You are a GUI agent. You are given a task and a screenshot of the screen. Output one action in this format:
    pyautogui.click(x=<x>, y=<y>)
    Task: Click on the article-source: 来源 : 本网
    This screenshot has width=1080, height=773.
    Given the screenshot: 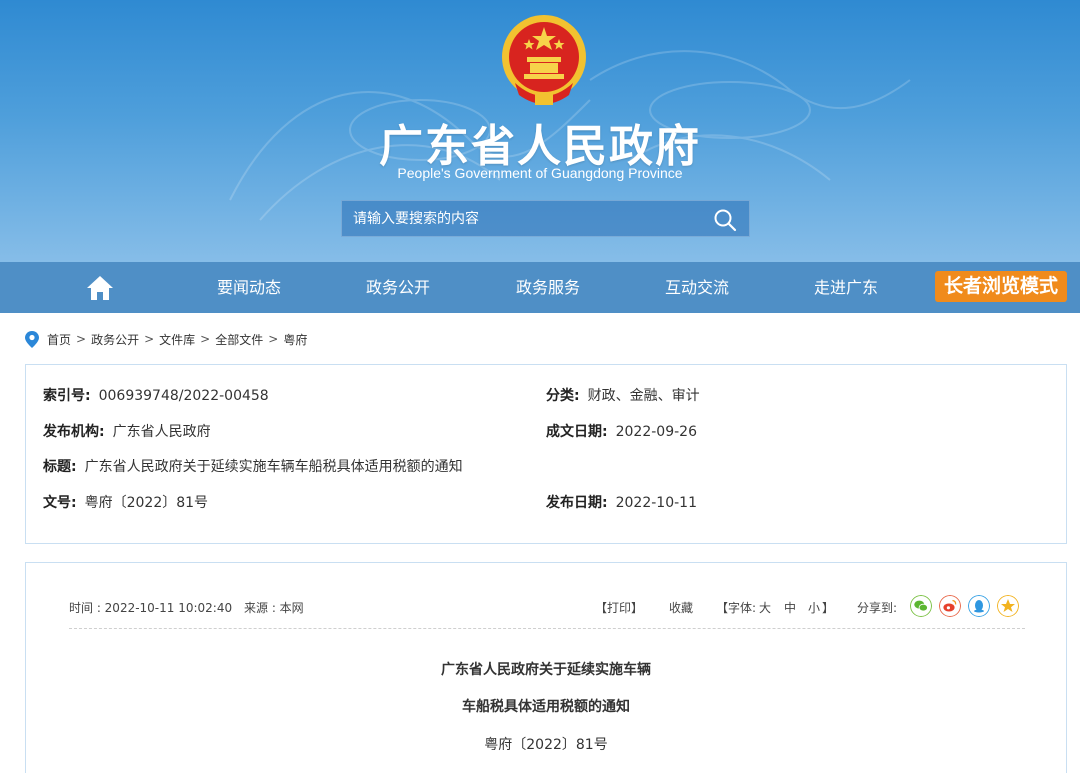 What is the action you would take?
    pyautogui.click(x=274, y=608)
    